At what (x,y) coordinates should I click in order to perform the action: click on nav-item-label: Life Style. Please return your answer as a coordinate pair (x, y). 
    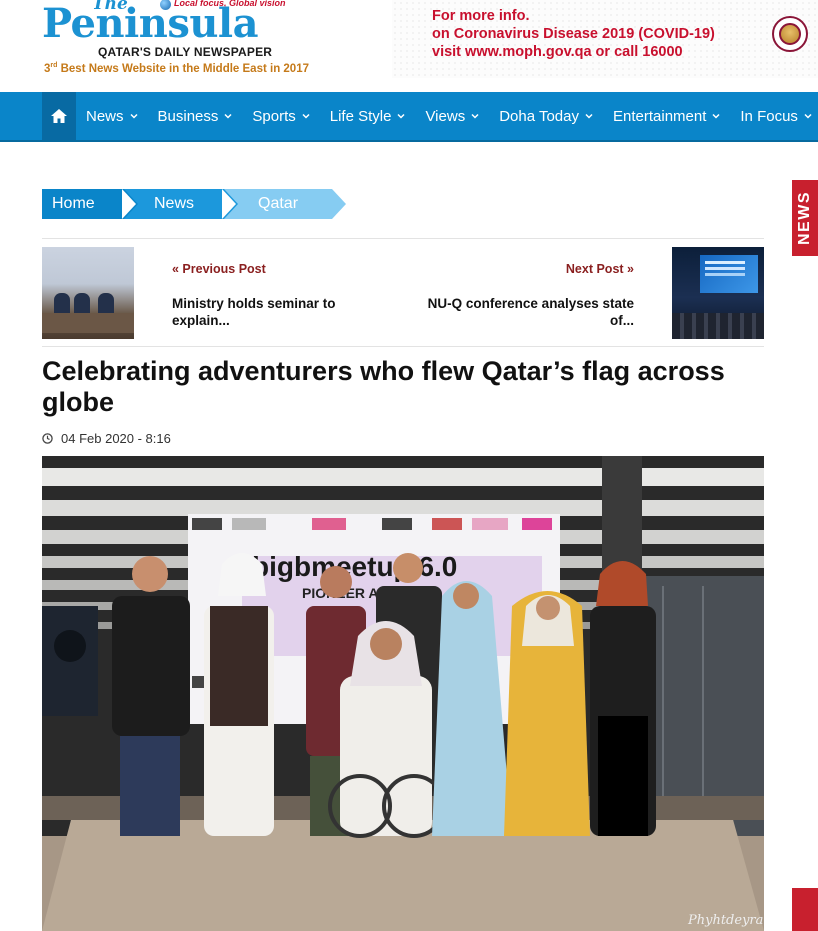
    Looking at the image, I should click on (360, 116).